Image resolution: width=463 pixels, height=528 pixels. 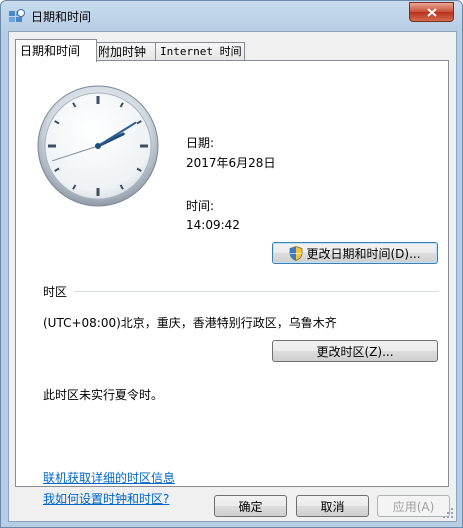 What do you see at coordinates (200, 206) in the screenshot?
I see `time-label: 时间:` at bounding box center [200, 206].